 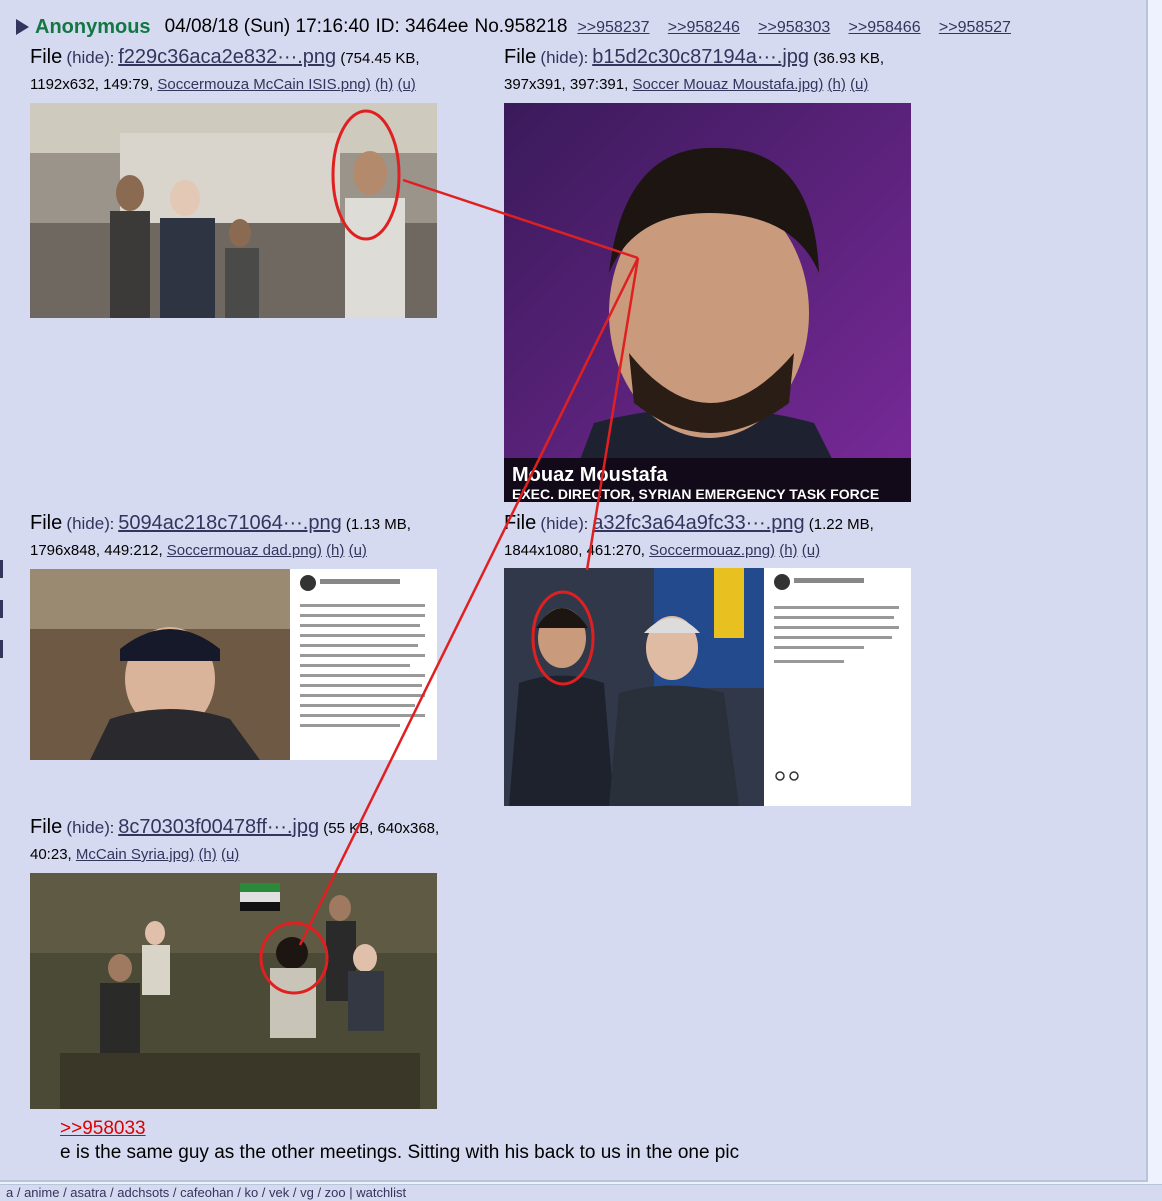 I want to click on thumbnail-soccermouaz-meeting, so click(x=707, y=687).